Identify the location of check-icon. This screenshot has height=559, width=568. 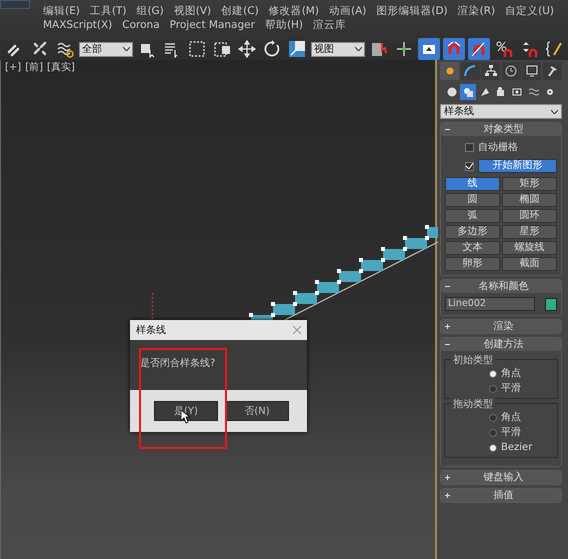
(469, 166).